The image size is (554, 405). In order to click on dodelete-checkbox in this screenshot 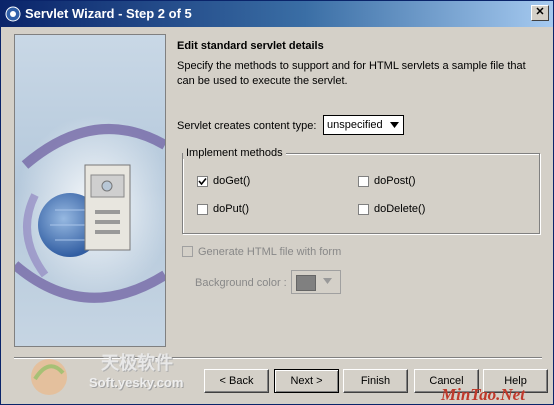, I will do `click(363, 209)`.